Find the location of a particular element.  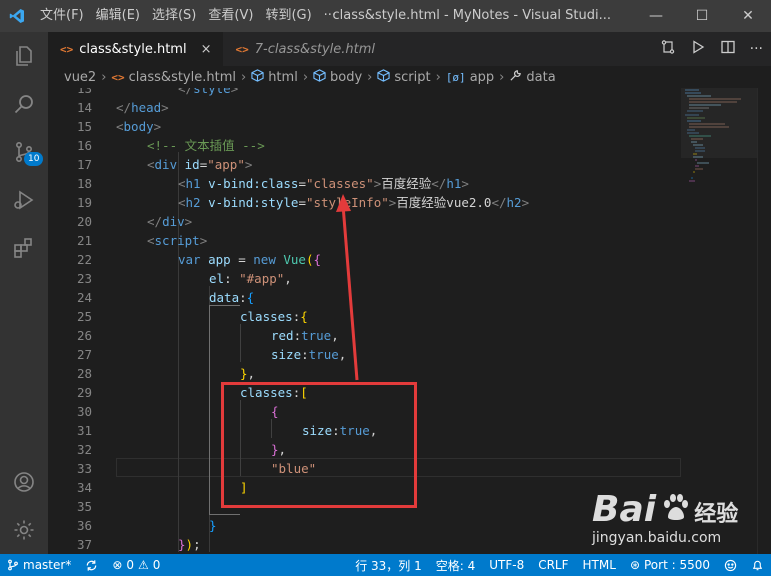

menu-bar: 文件(F) 编辑(E) 选择(S) 查看(V) 转到(G) ··· is located at coordinates (188, 16).